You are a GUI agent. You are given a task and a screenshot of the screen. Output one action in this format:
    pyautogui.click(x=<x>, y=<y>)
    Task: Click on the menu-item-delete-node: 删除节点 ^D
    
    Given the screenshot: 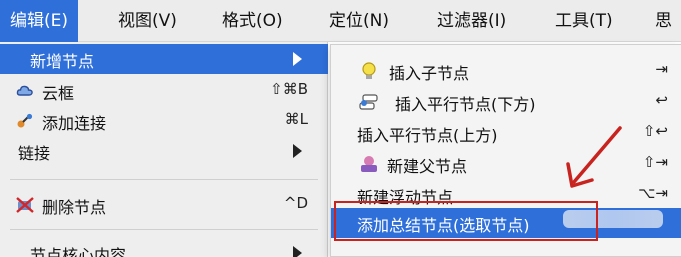 What is the action you would take?
    pyautogui.click(x=164, y=205)
    